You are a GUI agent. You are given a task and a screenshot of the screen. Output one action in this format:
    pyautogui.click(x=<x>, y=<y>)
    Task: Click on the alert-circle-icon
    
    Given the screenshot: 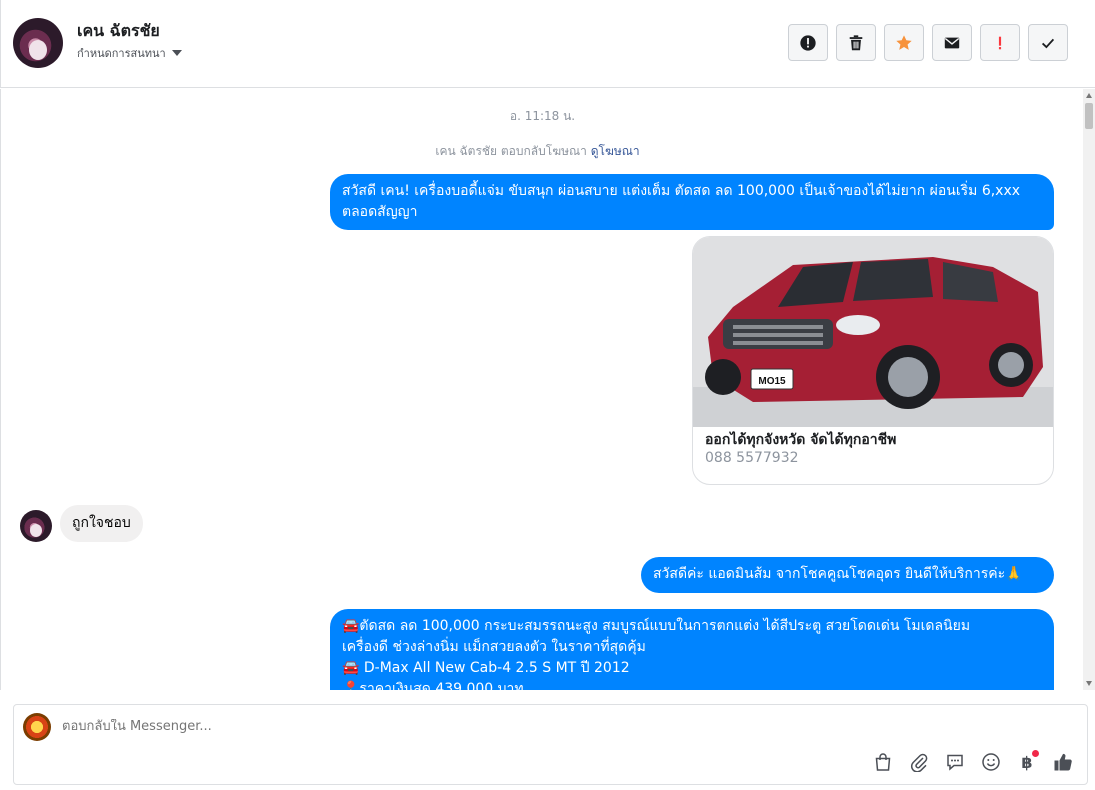 What is the action you would take?
    pyautogui.click(x=808, y=42)
    